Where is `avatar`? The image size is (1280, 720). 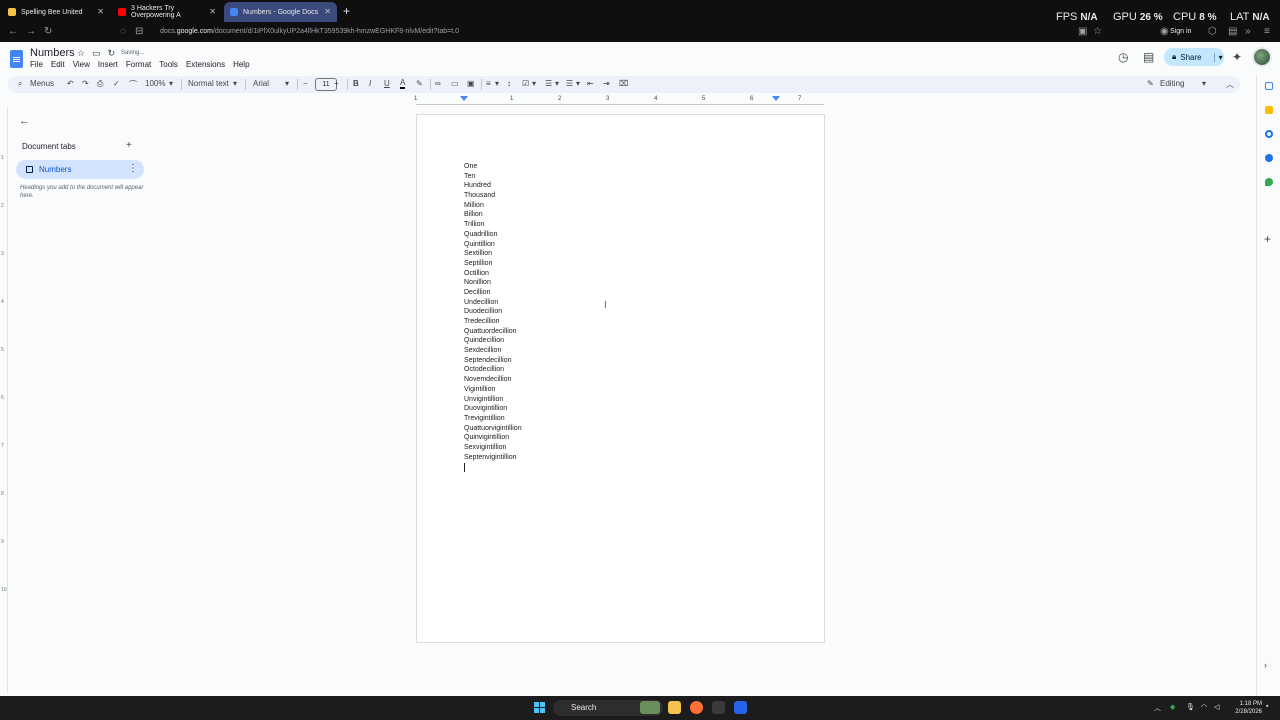
avatar is located at coordinates (1262, 57).